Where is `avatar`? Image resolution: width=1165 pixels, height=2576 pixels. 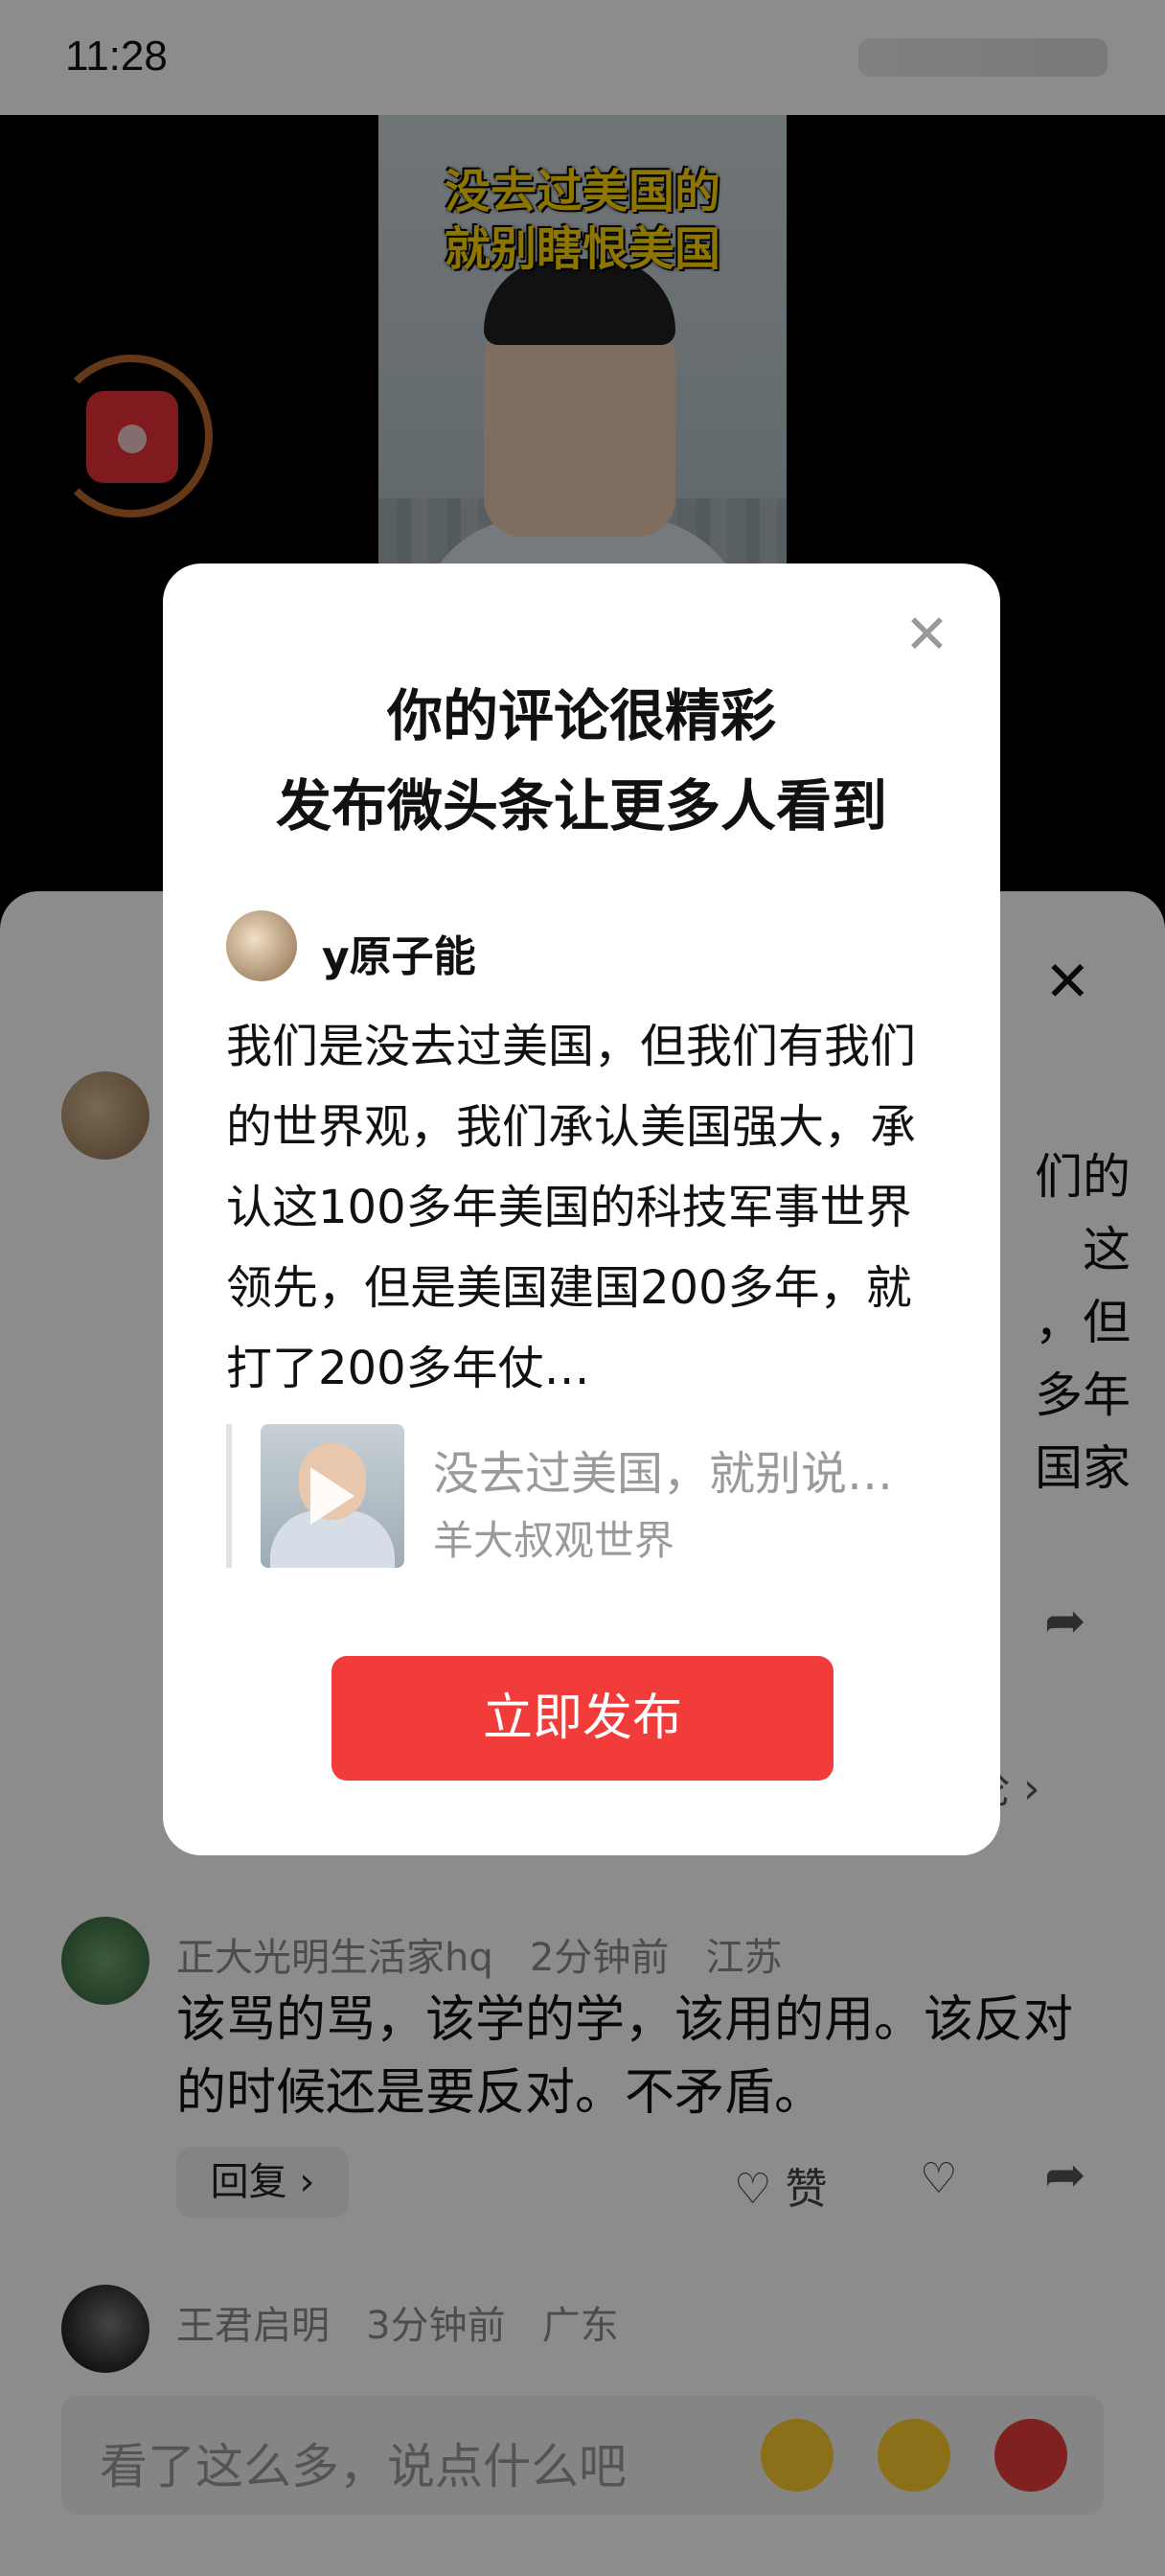 avatar is located at coordinates (261, 945).